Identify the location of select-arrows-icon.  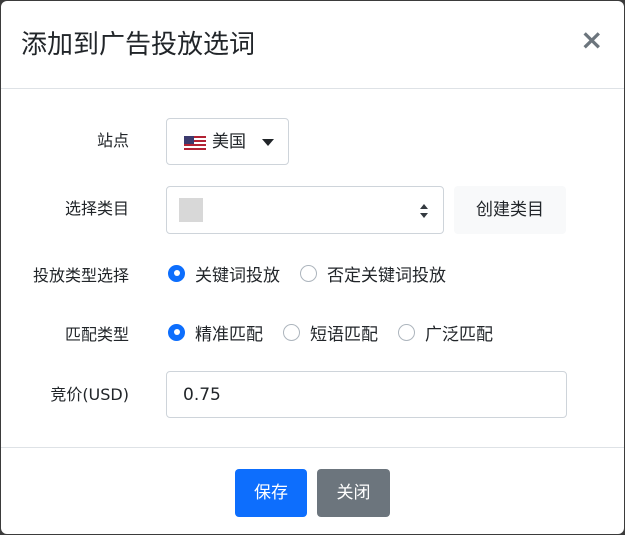
(424, 211).